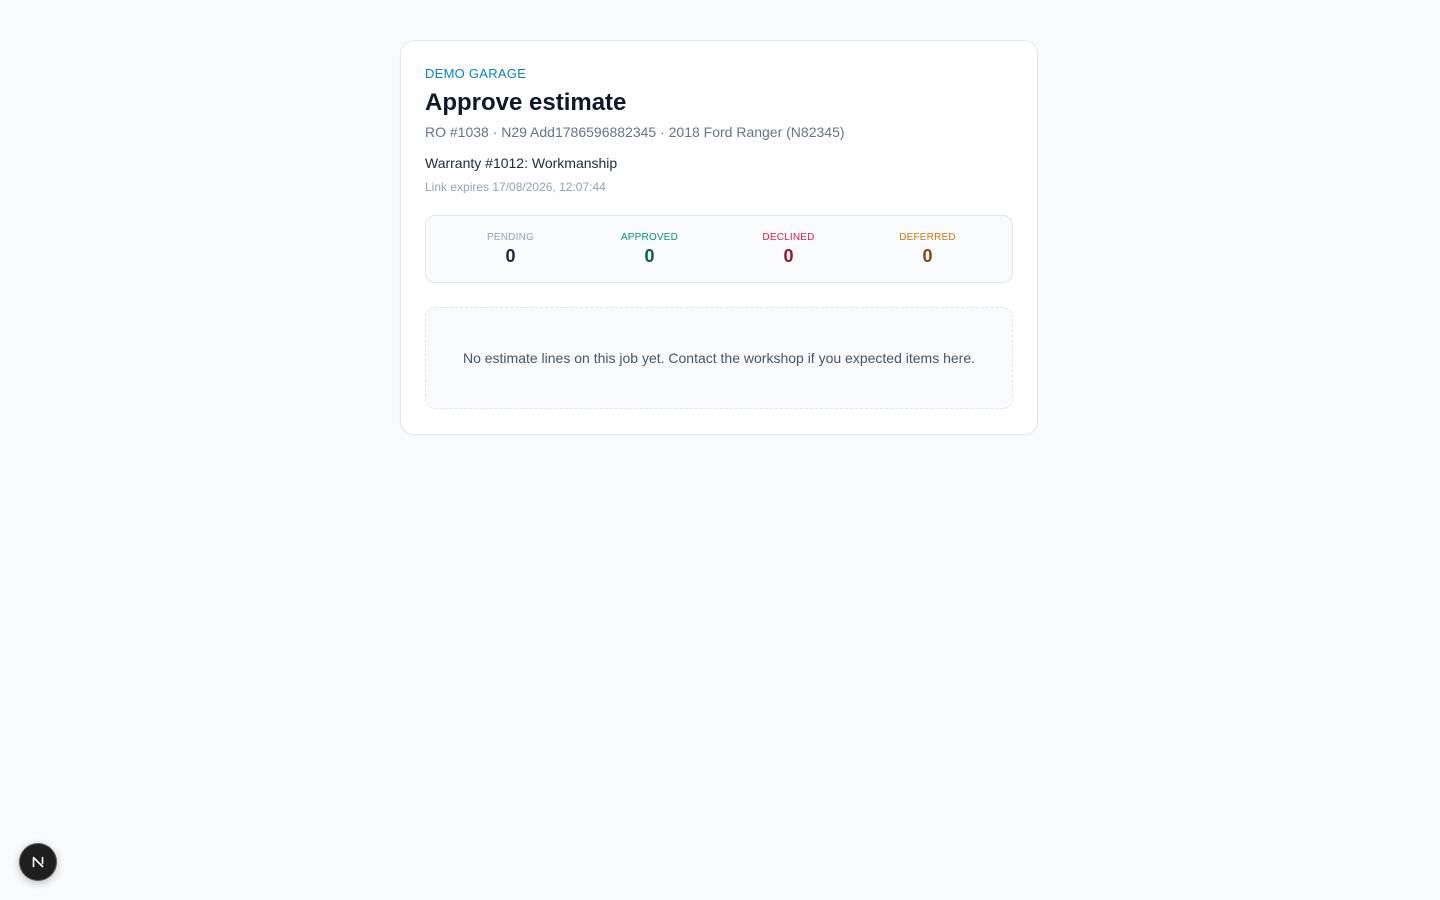 The width and height of the screenshot is (1440, 900). I want to click on stat-pending: PENDING 0, so click(510, 249).